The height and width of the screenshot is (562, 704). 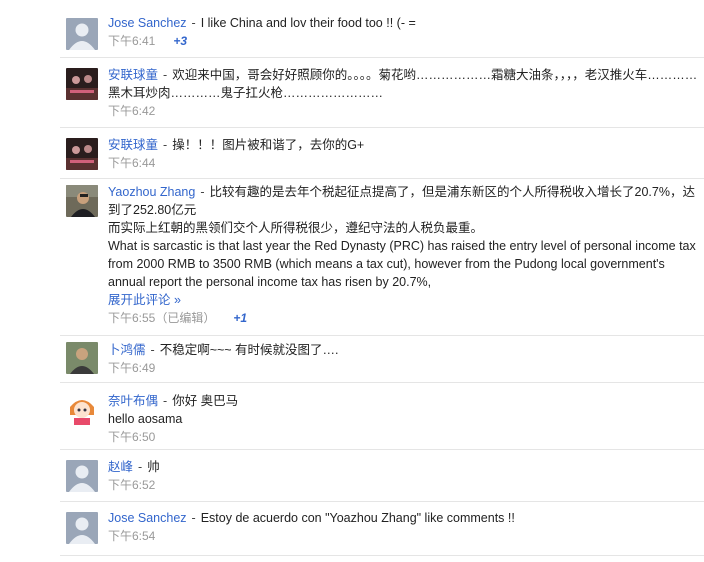 I want to click on comment-item: 安联球童 - 操！！！图片被和谐了，去你的G+ 下午6:44, so click(x=382, y=152).